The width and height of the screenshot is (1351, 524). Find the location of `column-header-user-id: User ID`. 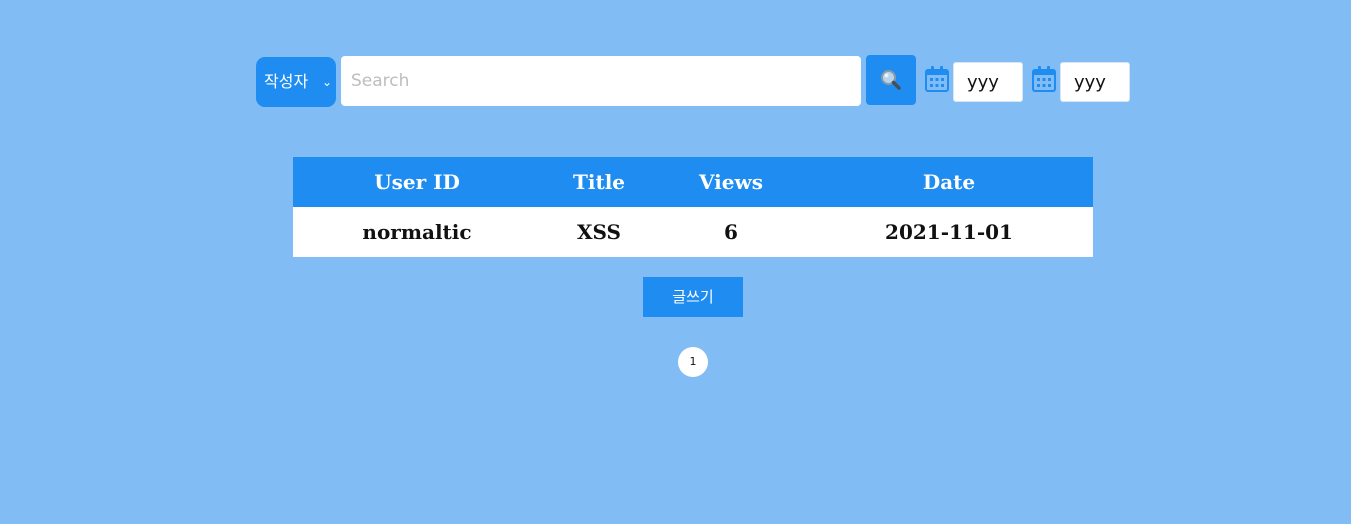

column-header-user-id: User ID is located at coordinates (417, 182).